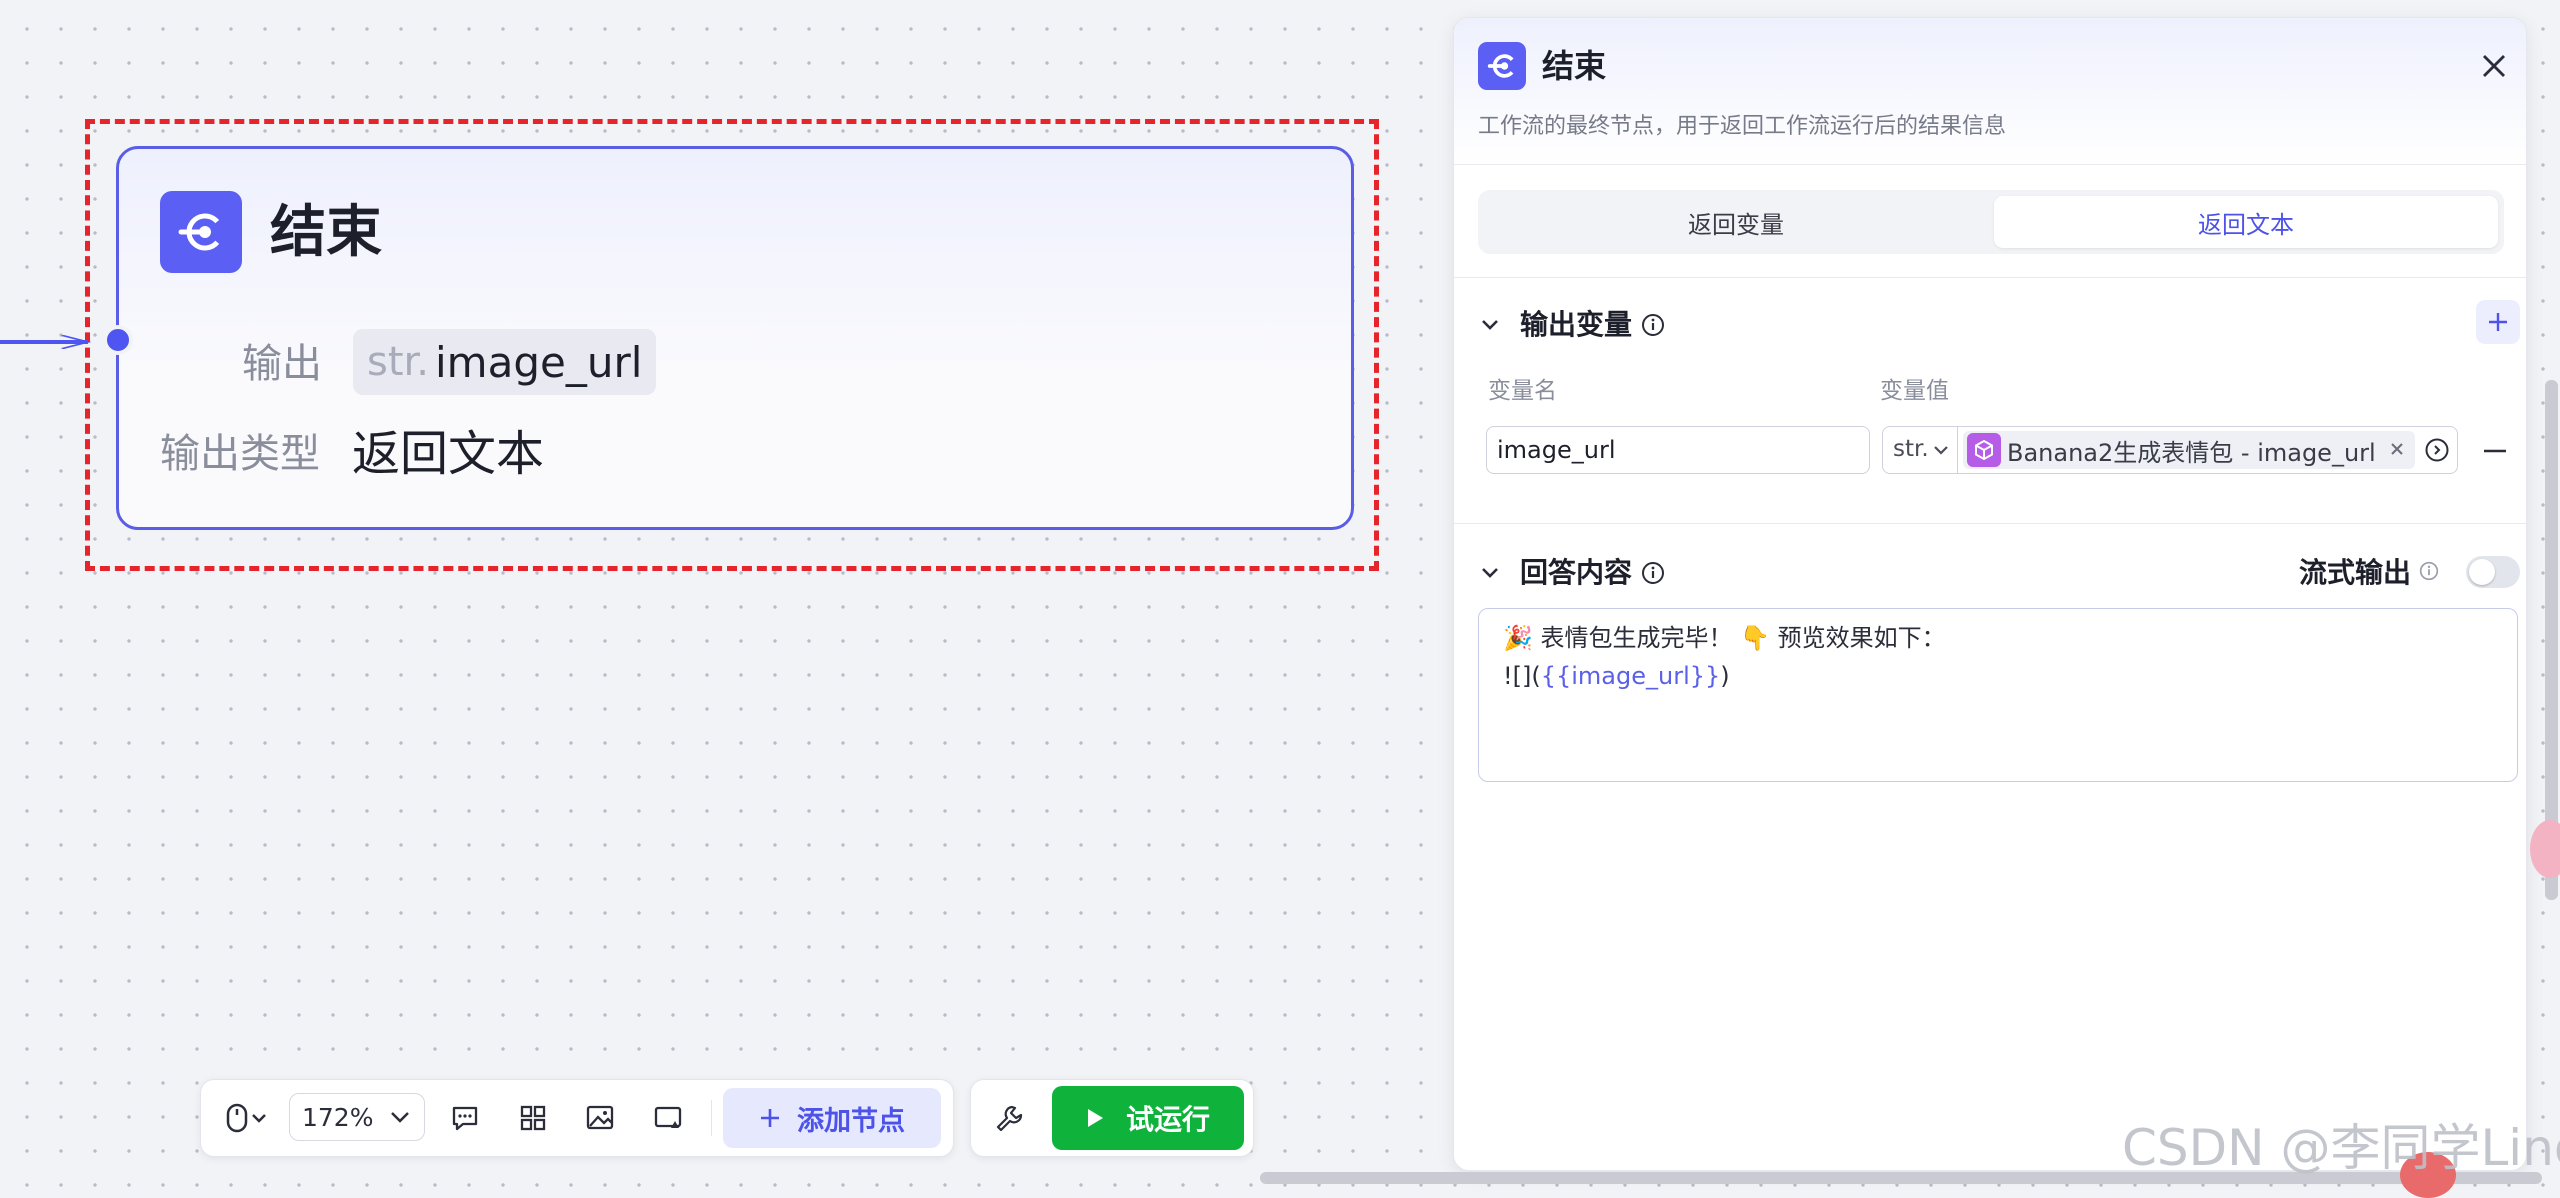  Describe the element at coordinates (577, 1118) in the screenshot. I see `canvas-toolbar: 172% 添加节点` at that location.